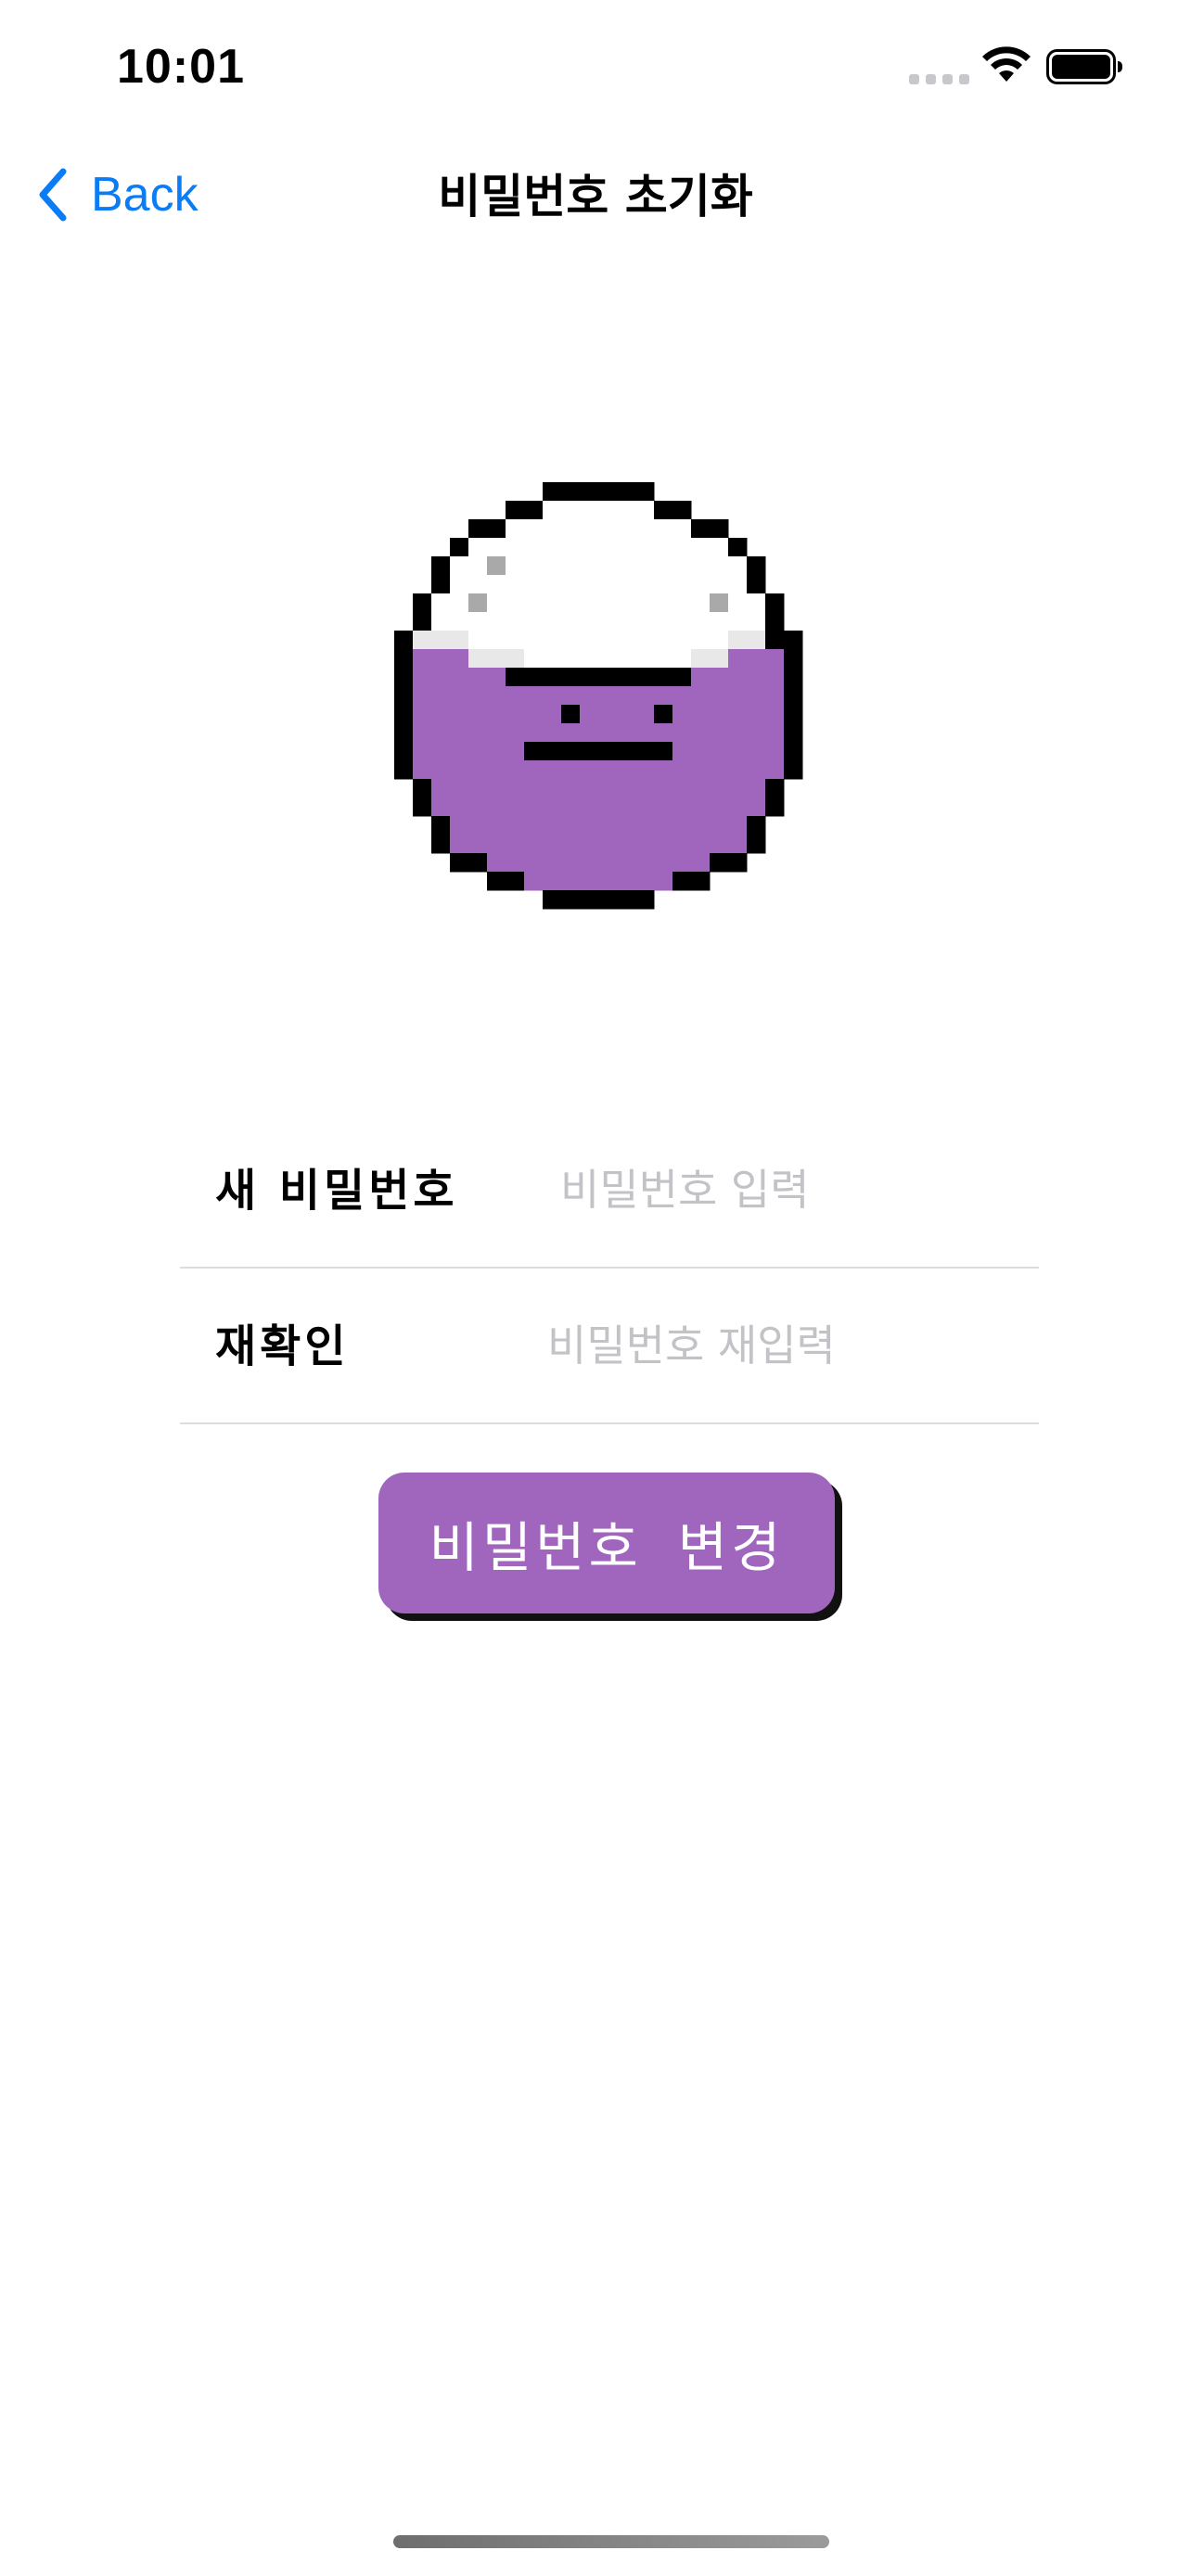  I want to click on battery-icon, so click(1084, 66).